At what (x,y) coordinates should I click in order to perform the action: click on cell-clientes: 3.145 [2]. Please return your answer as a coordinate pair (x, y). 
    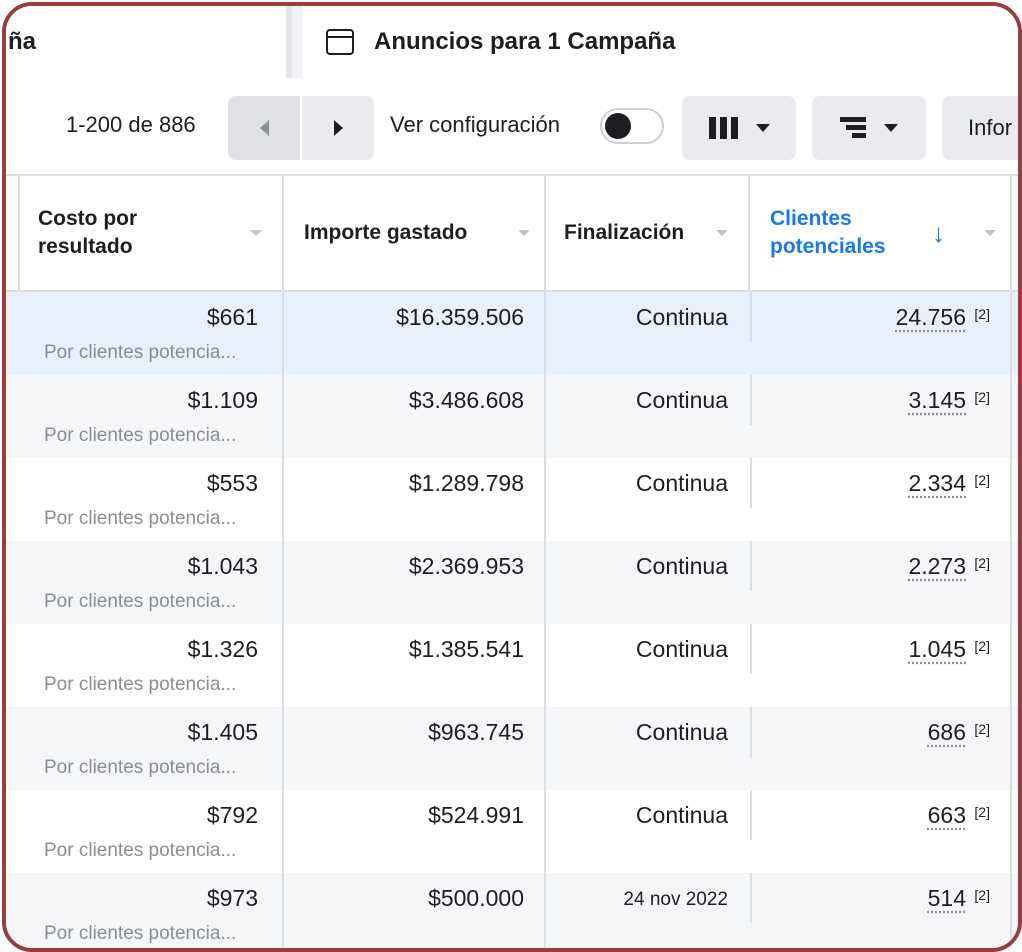
    Looking at the image, I should click on (882, 416).